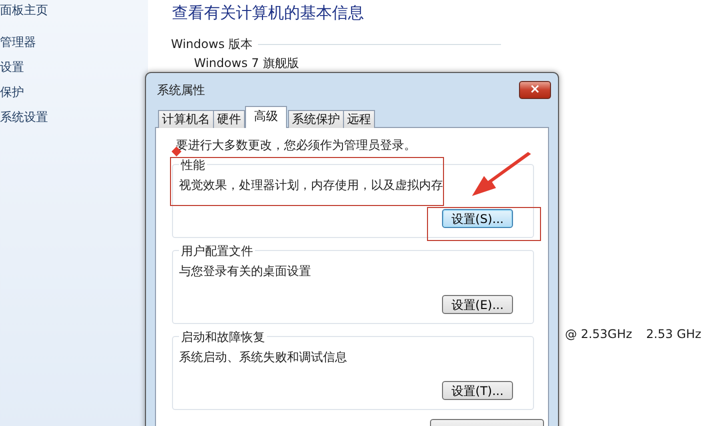 This screenshot has width=718, height=426. Describe the element at coordinates (186, 119) in the screenshot. I see `tab: 计算机名` at that location.